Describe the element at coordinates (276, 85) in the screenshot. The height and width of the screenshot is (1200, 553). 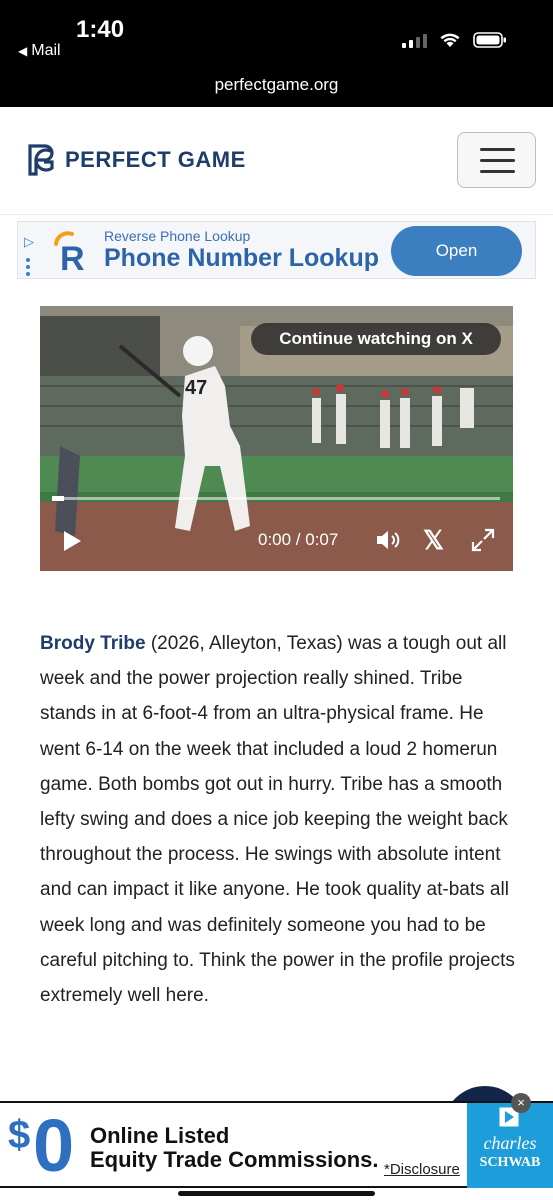
I see `url-bar: perfectgame.org` at that location.